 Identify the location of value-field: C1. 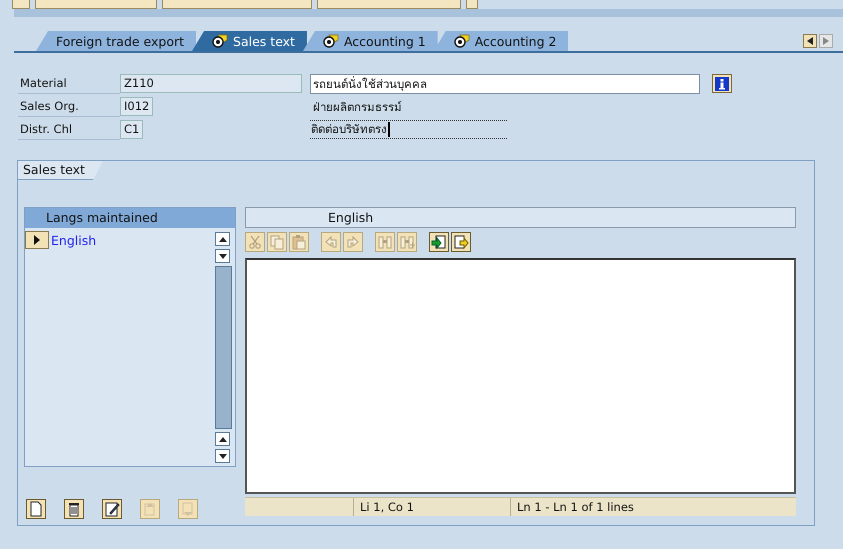
(132, 129).